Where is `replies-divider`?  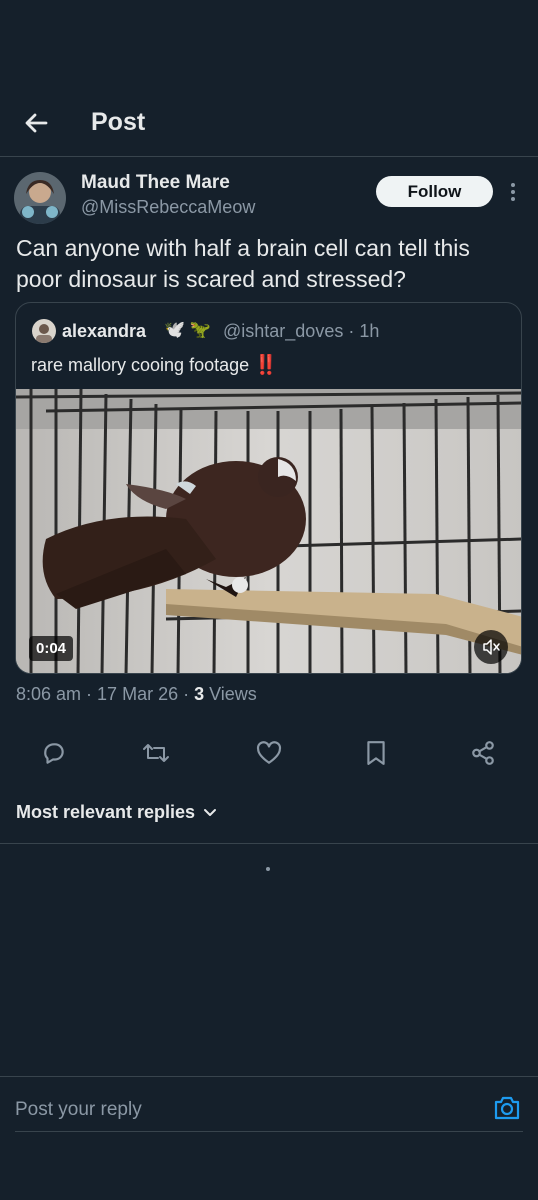 replies-divider is located at coordinates (269, 843).